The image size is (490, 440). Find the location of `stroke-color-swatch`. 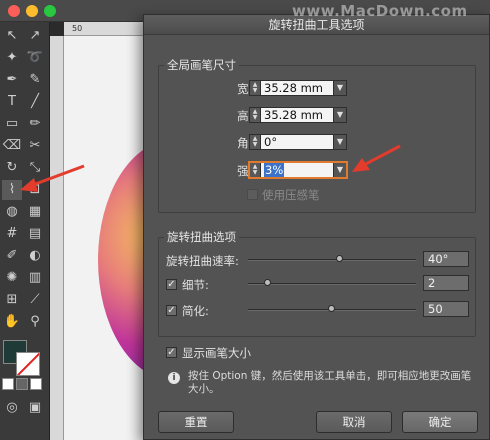

stroke-color-swatch is located at coordinates (28, 364).